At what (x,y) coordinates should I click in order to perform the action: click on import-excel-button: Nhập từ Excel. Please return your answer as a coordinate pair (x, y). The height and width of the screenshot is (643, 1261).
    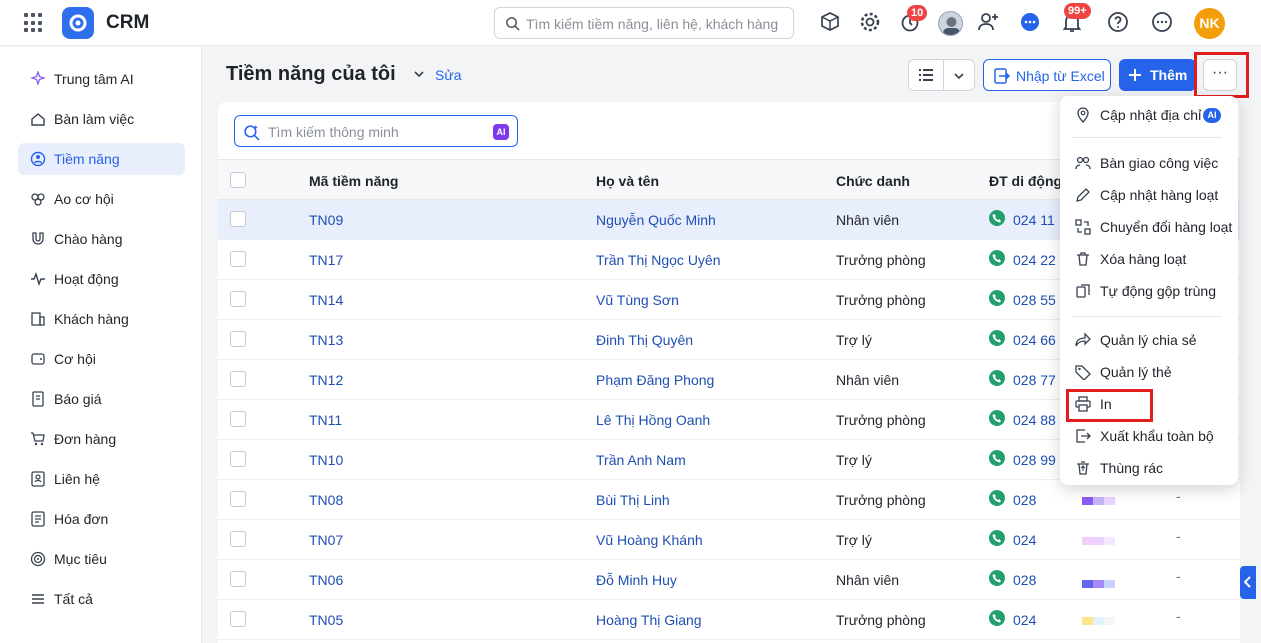
    Looking at the image, I should click on (1047, 75).